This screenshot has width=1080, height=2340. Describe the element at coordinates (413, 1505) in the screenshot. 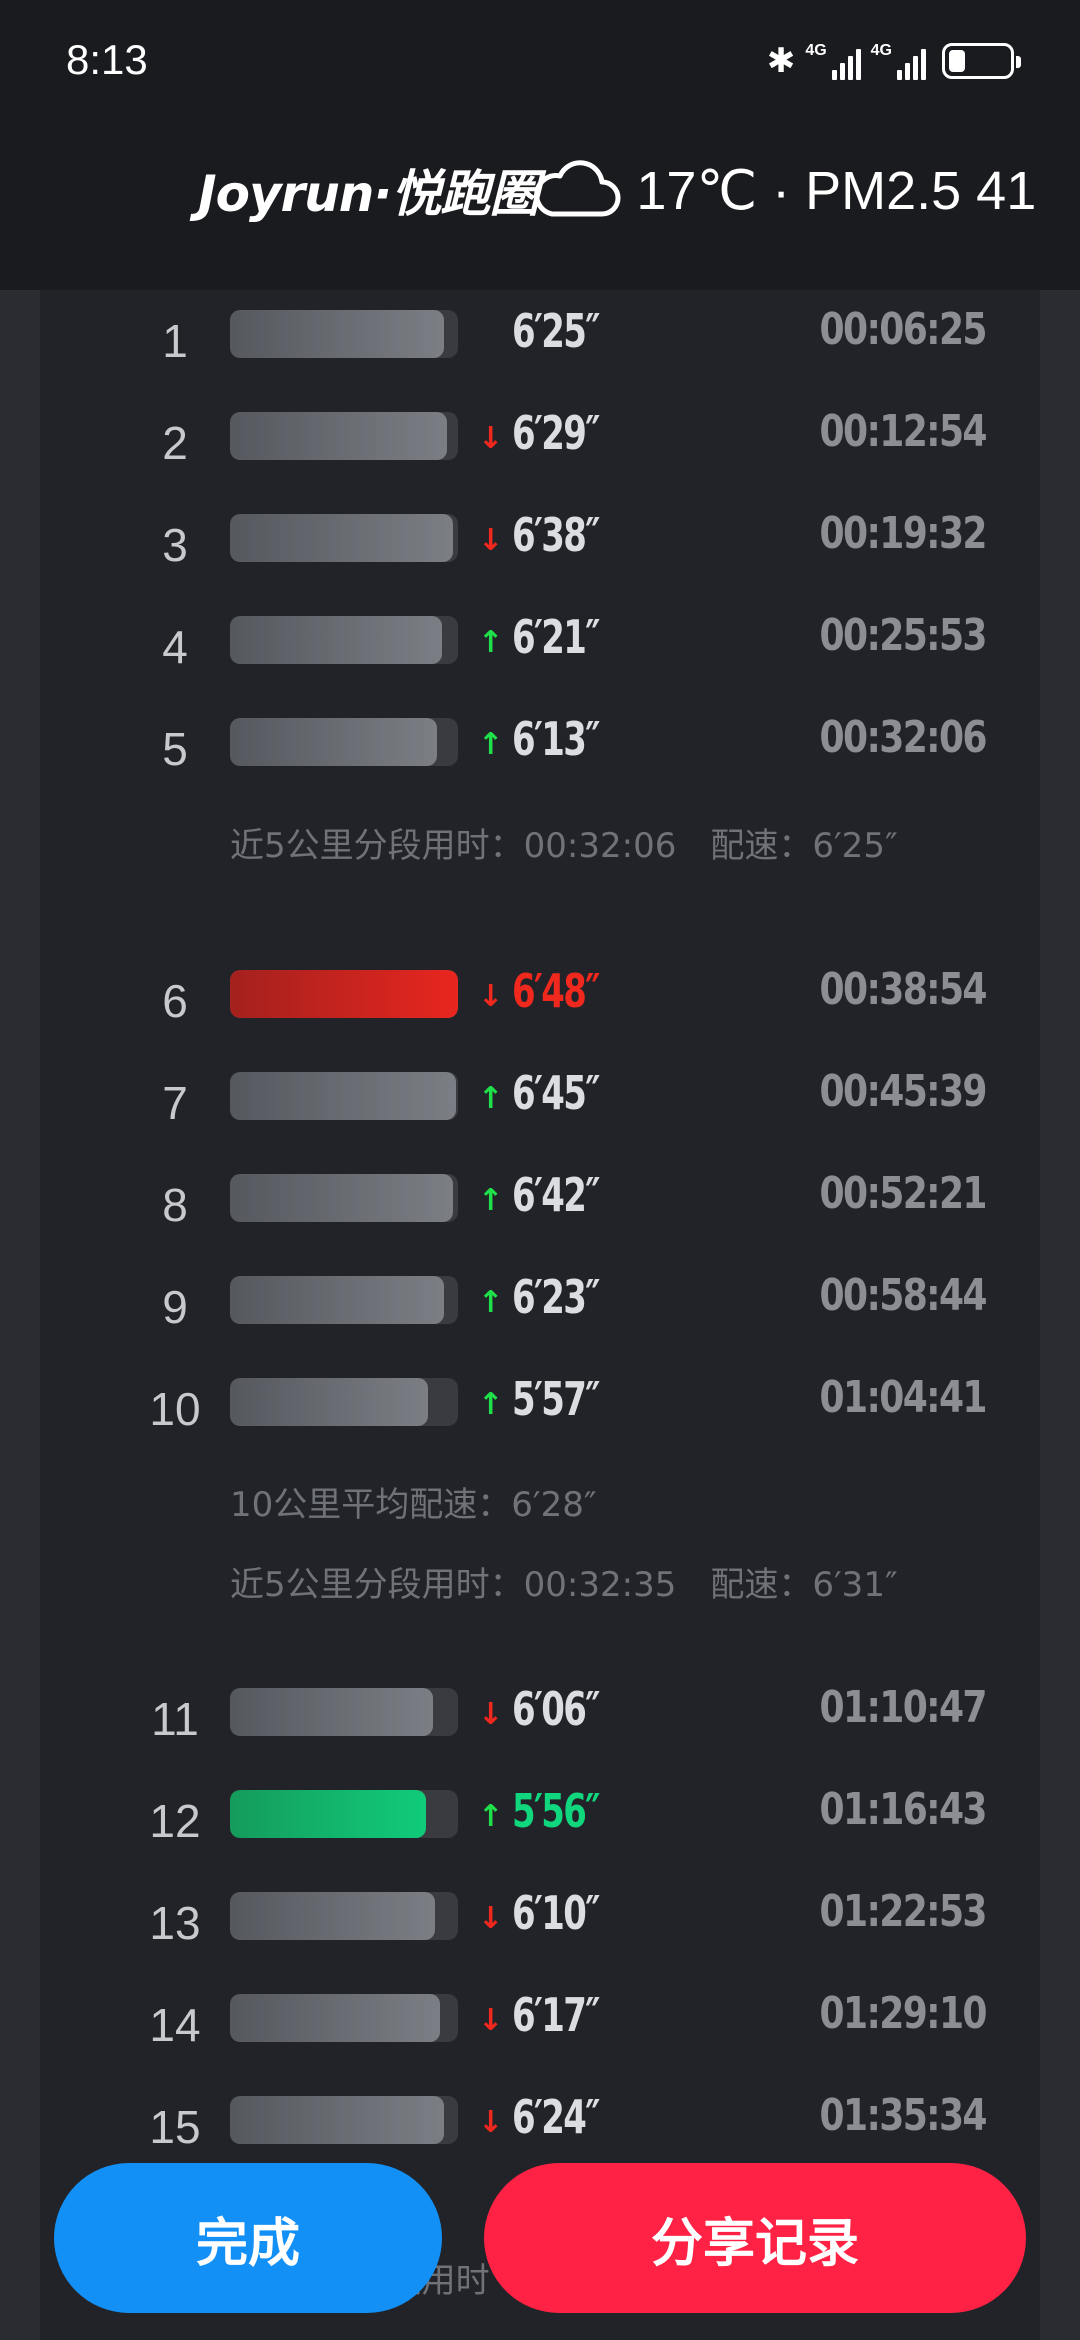

I see `avg-pace-10km: 10公里平均配速：6′28″` at that location.